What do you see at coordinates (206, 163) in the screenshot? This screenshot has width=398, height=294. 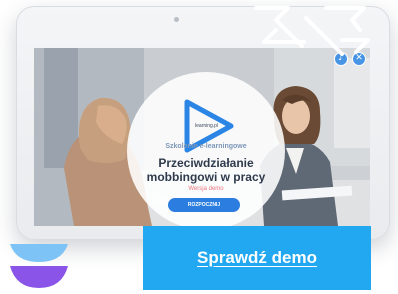 I see `course-title-line1: Przeciwdziałanie` at bounding box center [206, 163].